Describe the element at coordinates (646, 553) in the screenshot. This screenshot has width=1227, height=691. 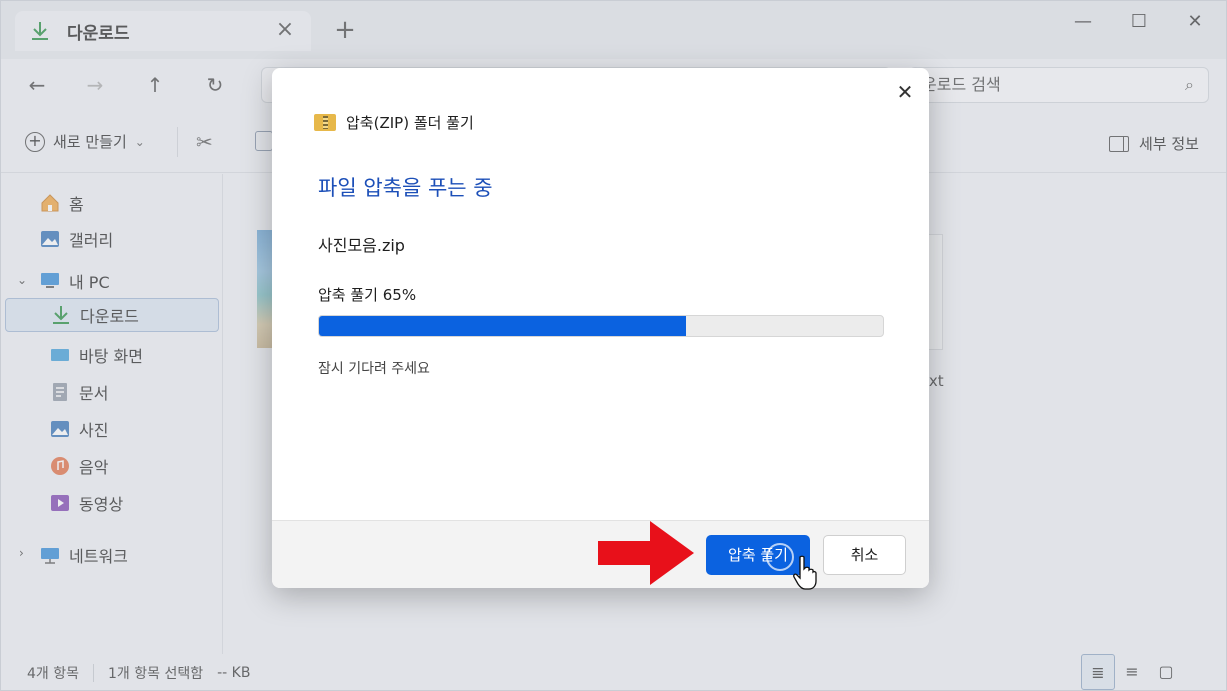
I see `red-arrow-annotation` at that location.